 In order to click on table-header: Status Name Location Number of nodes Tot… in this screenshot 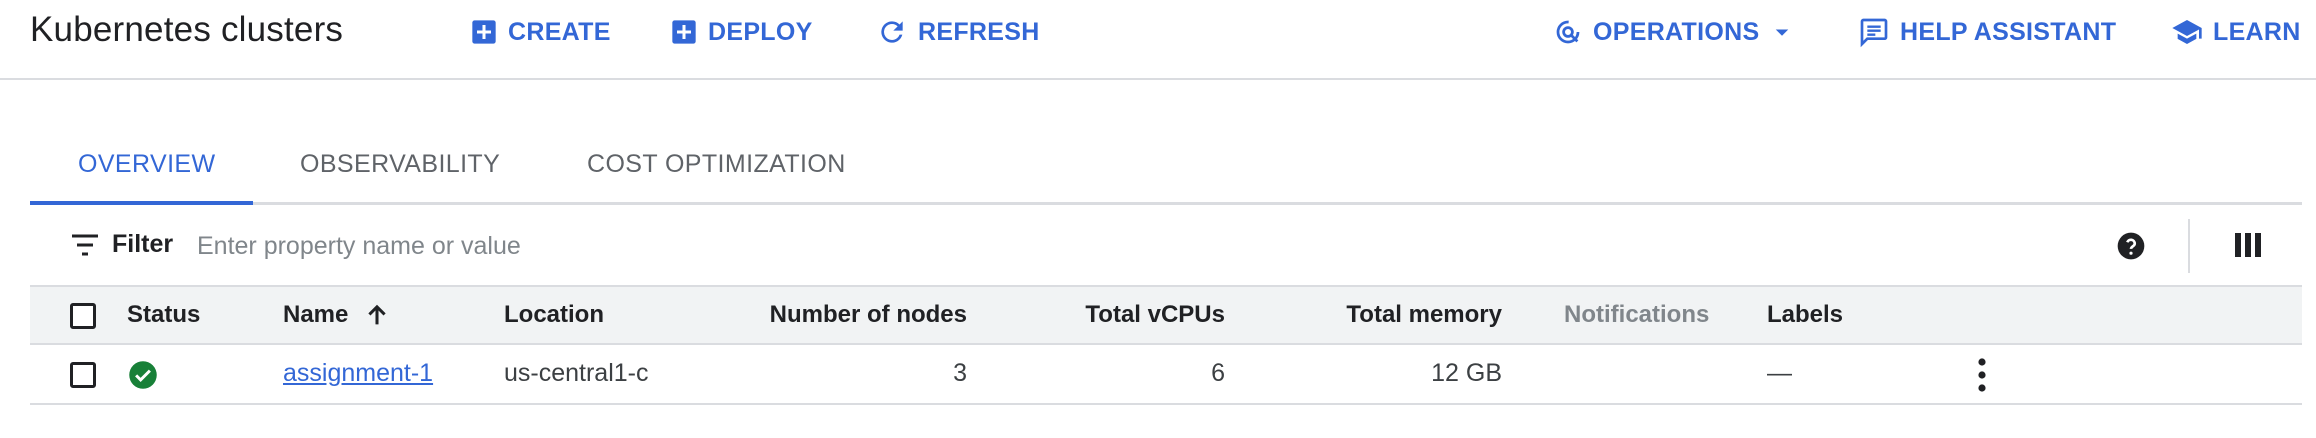, I will do `click(1166, 316)`.